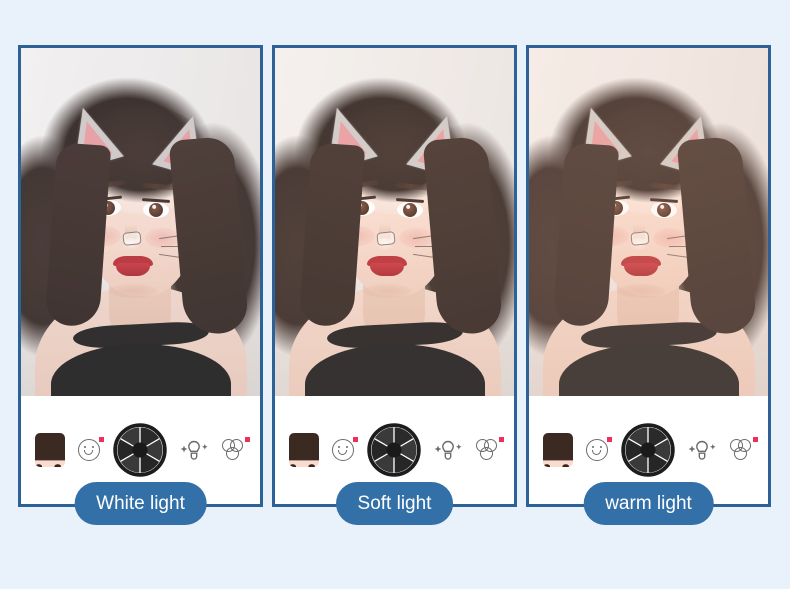 This screenshot has height=589, width=790. Describe the element at coordinates (140, 503) in the screenshot. I see `label-white-light: White light` at that location.